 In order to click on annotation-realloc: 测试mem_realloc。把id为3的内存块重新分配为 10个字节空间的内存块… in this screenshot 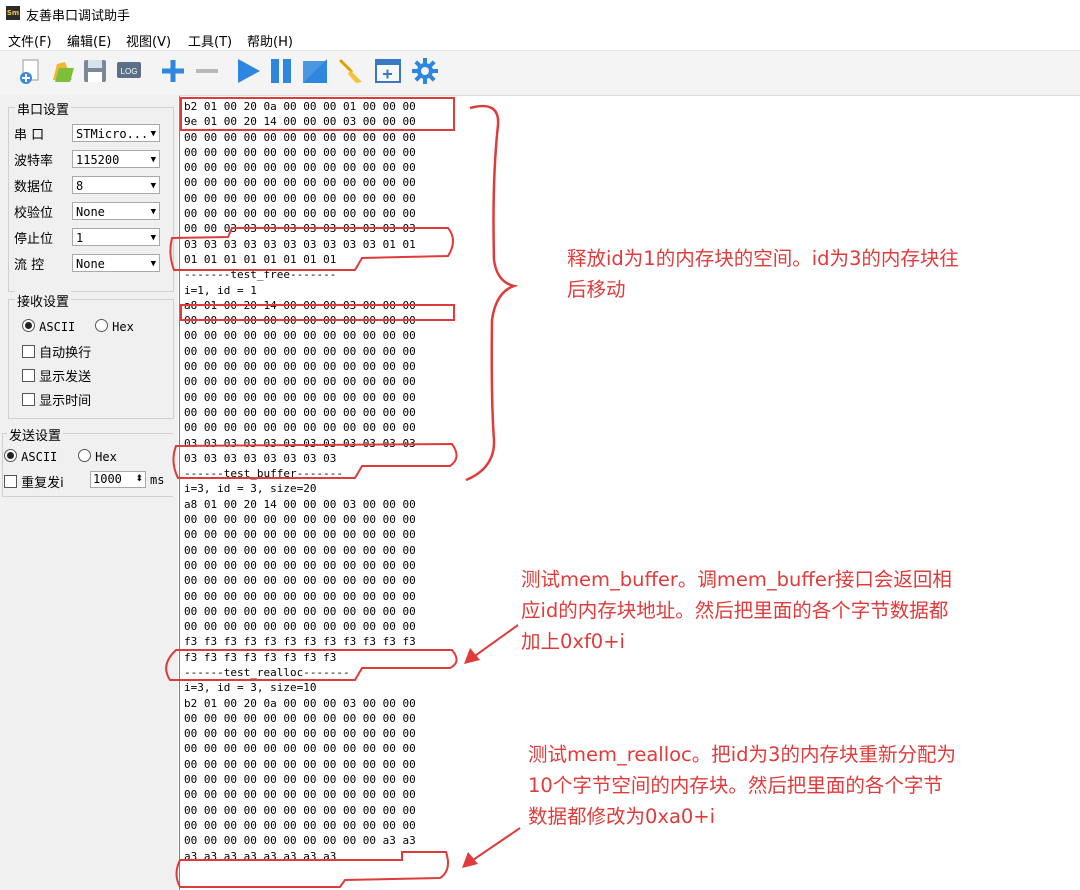, I will do `click(742, 785)`.